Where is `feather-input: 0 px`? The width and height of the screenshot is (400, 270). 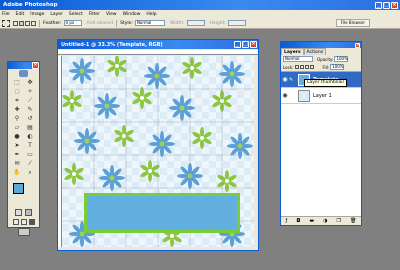 feather-input: 0 px is located at coordinates (72, 23).